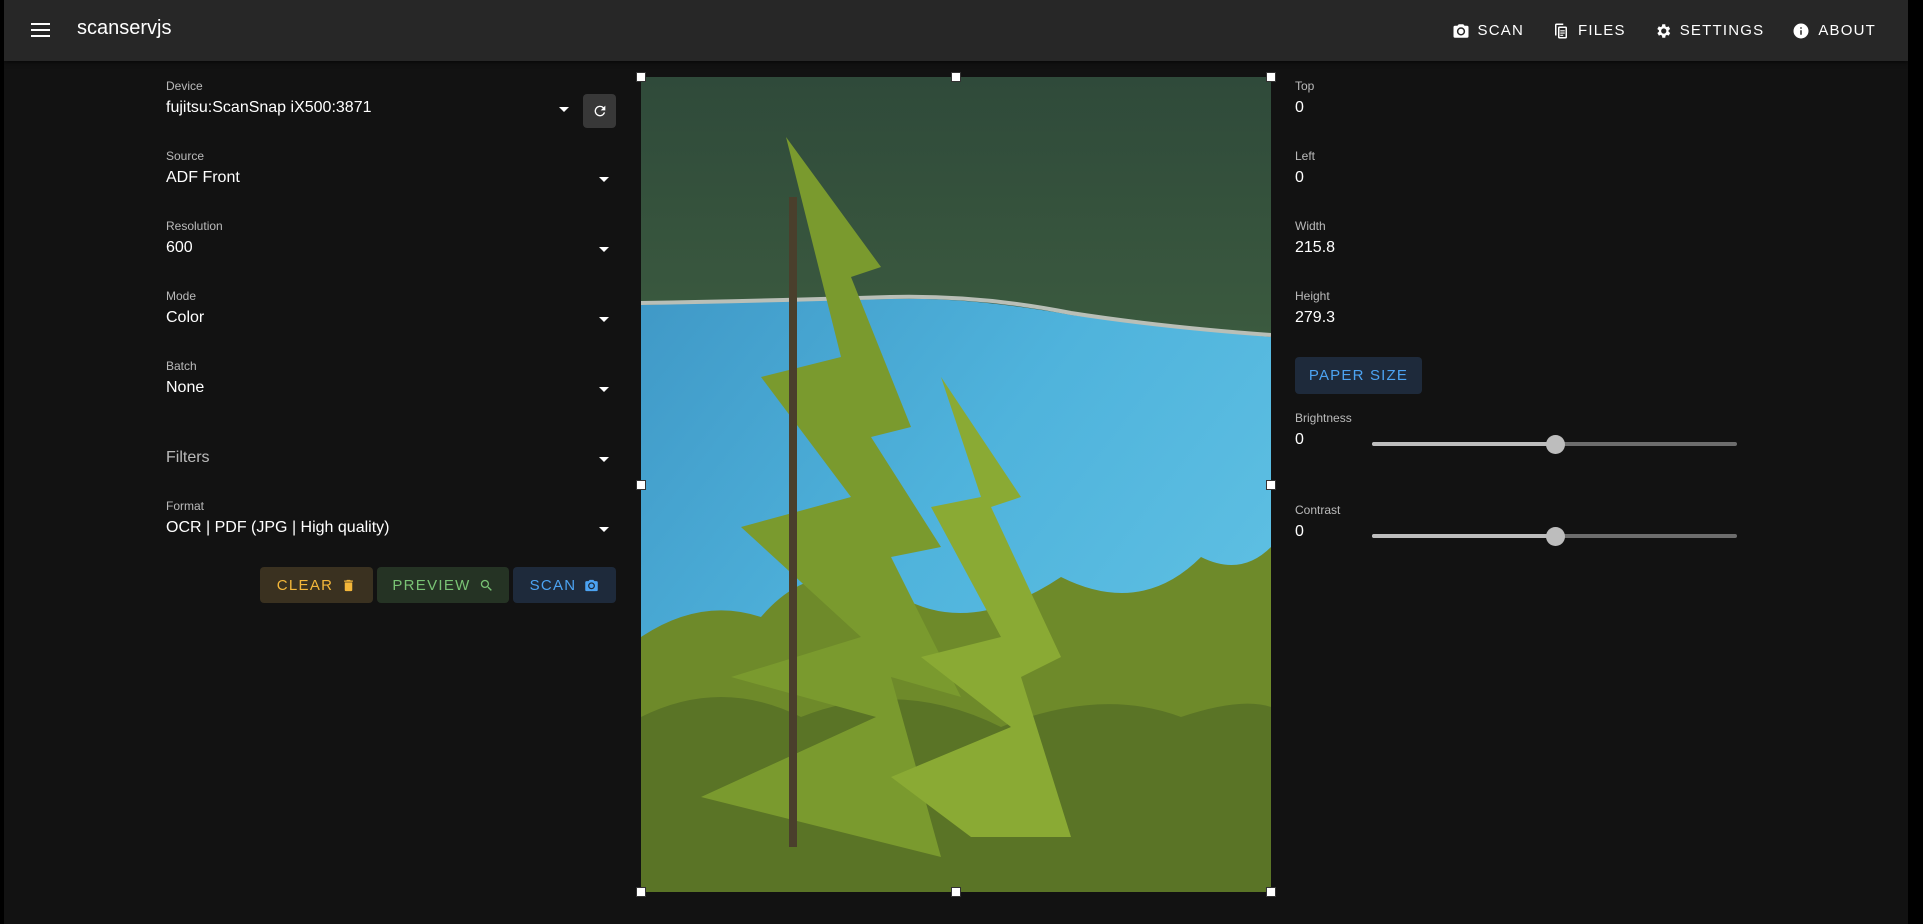  What do you see at coordinates (371, 98) in the screenshot?
I see `device-select: Device fujitsu:ScanSnap iX500:3871` at bounding box center [371, 98].